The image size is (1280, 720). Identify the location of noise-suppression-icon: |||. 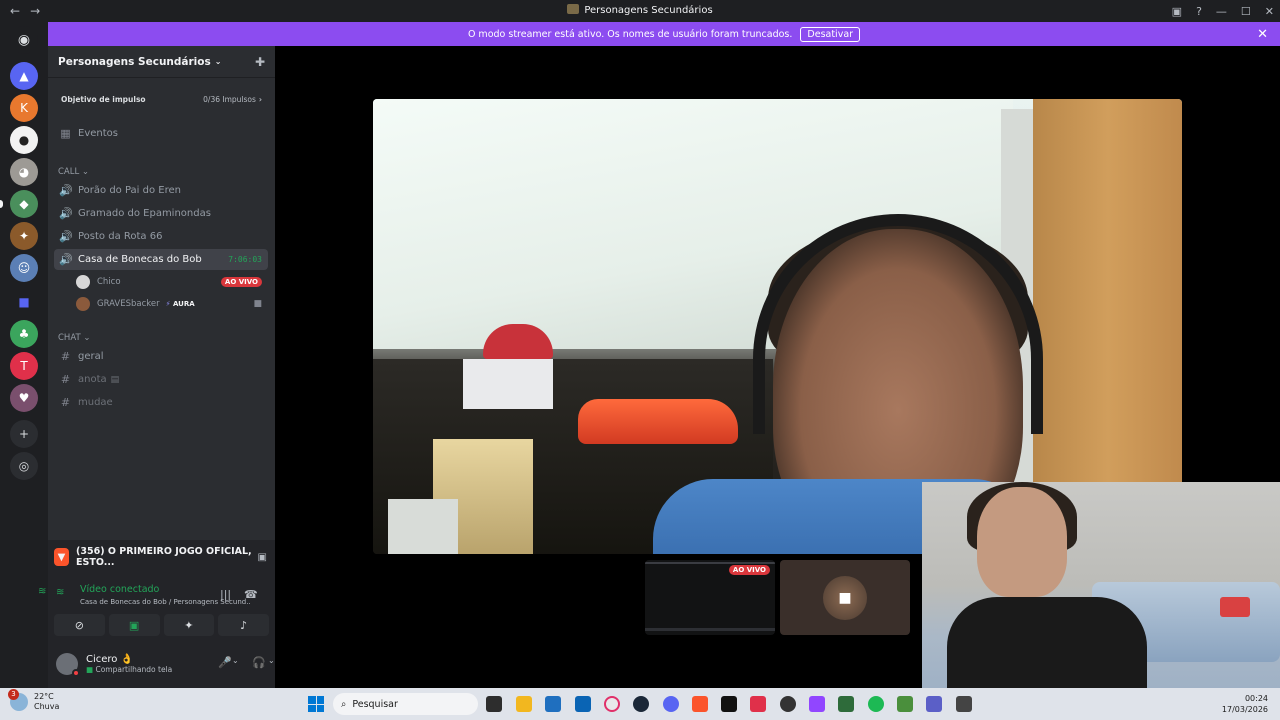
(225, 594).